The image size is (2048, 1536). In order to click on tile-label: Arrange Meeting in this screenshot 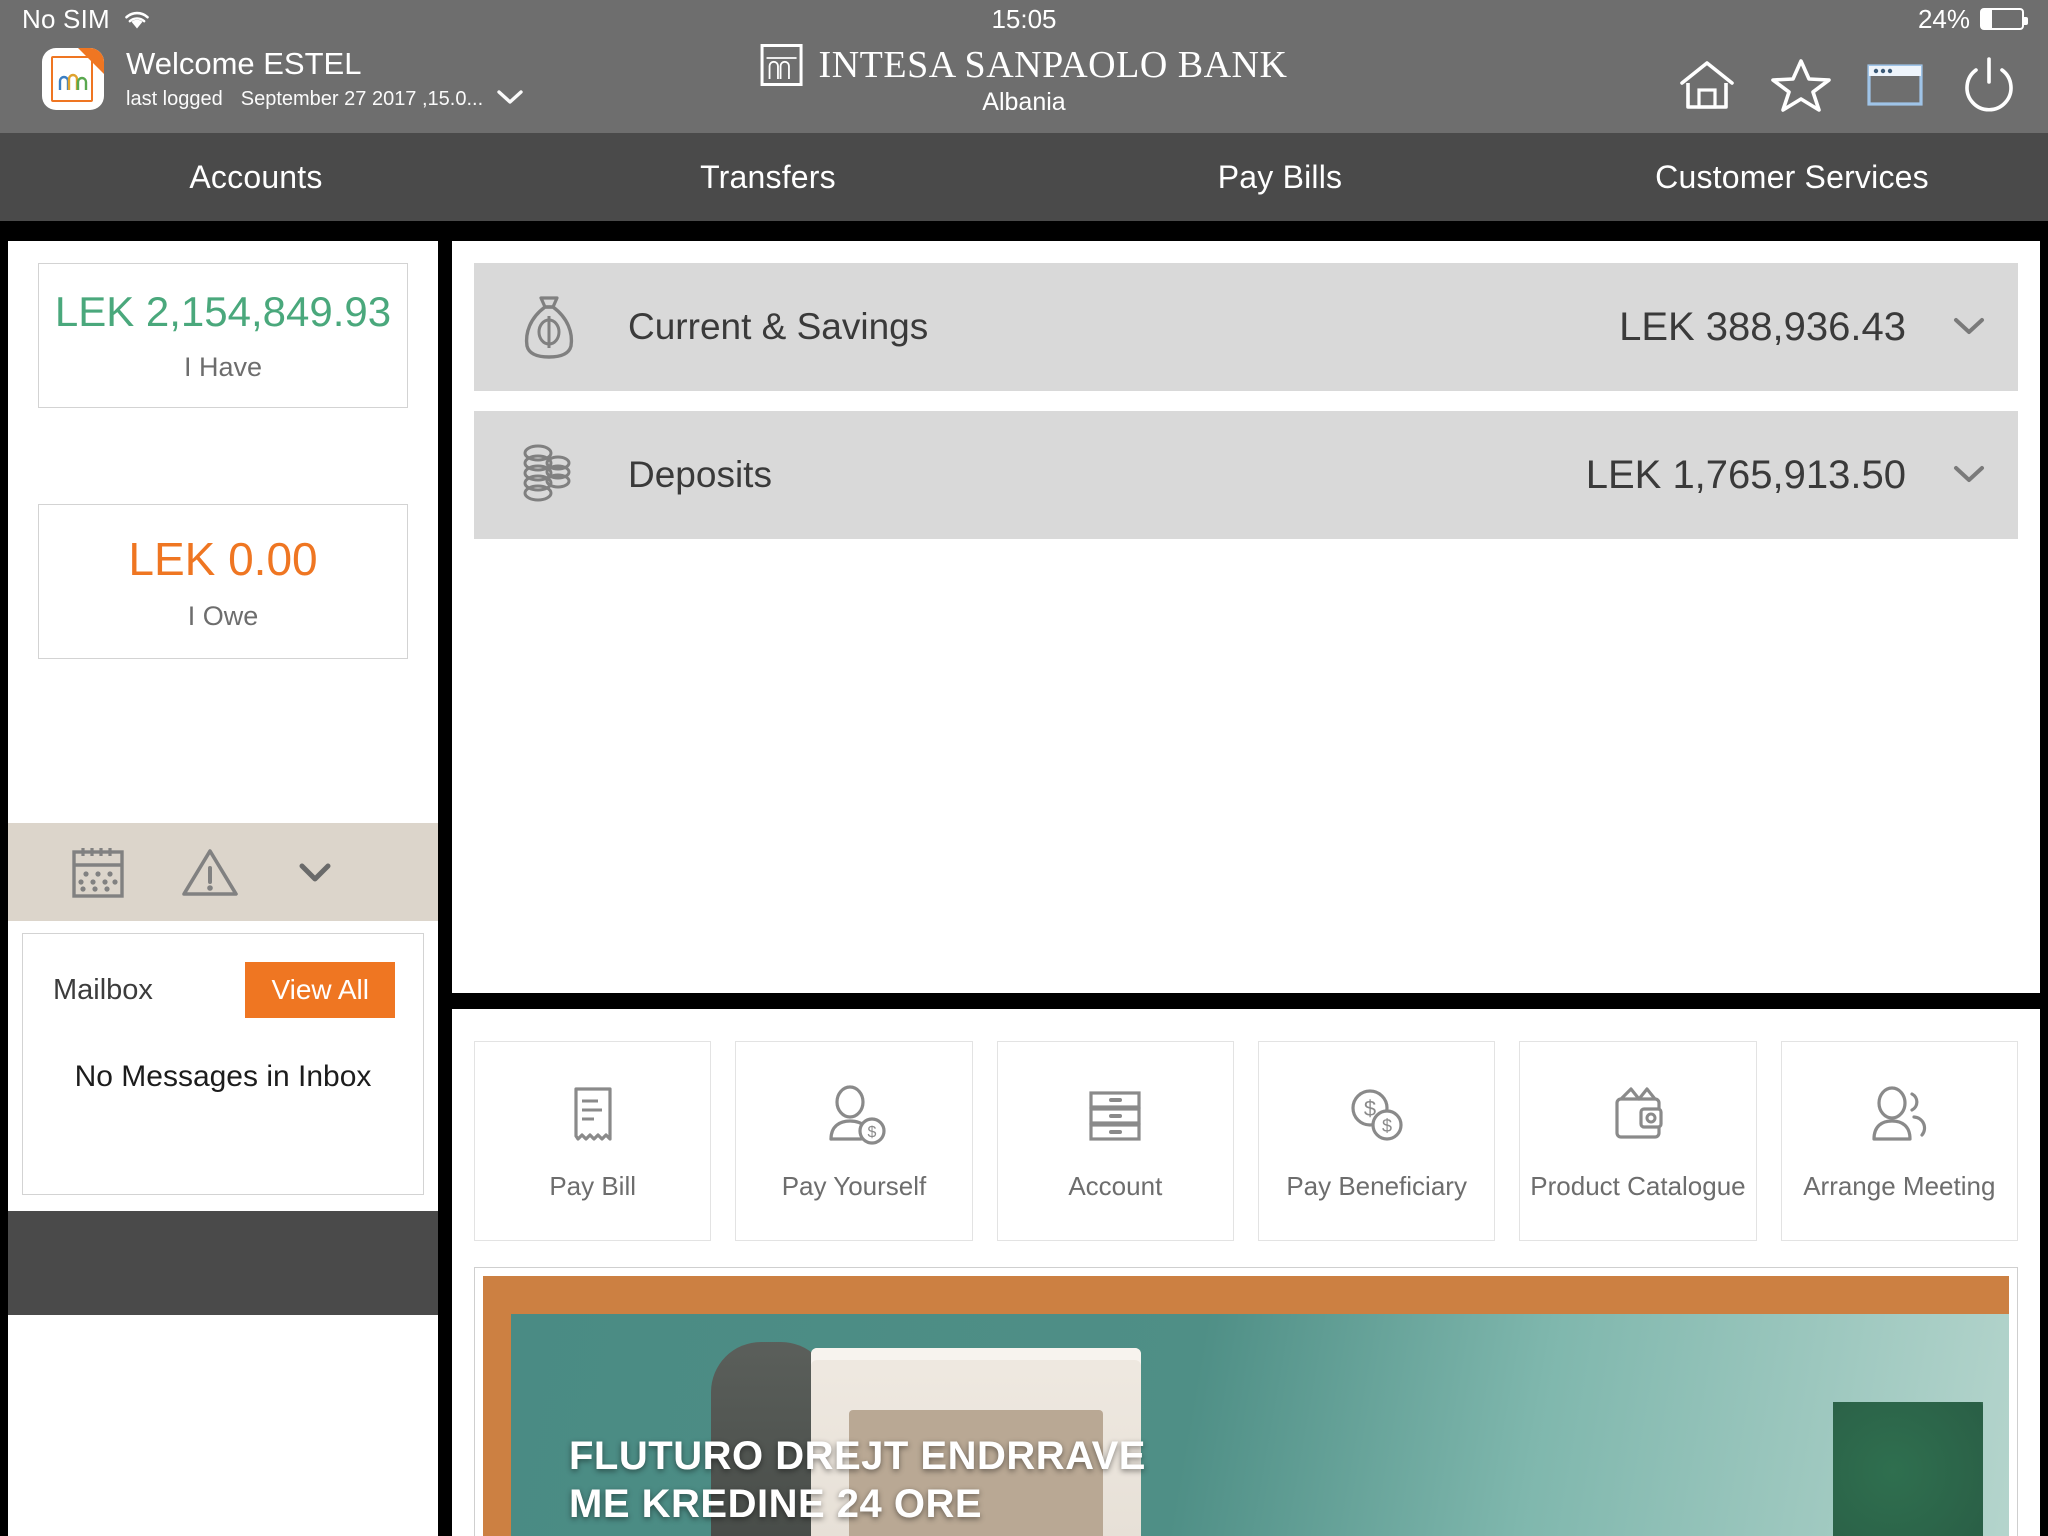, I will do `click(1899, 1186)`.